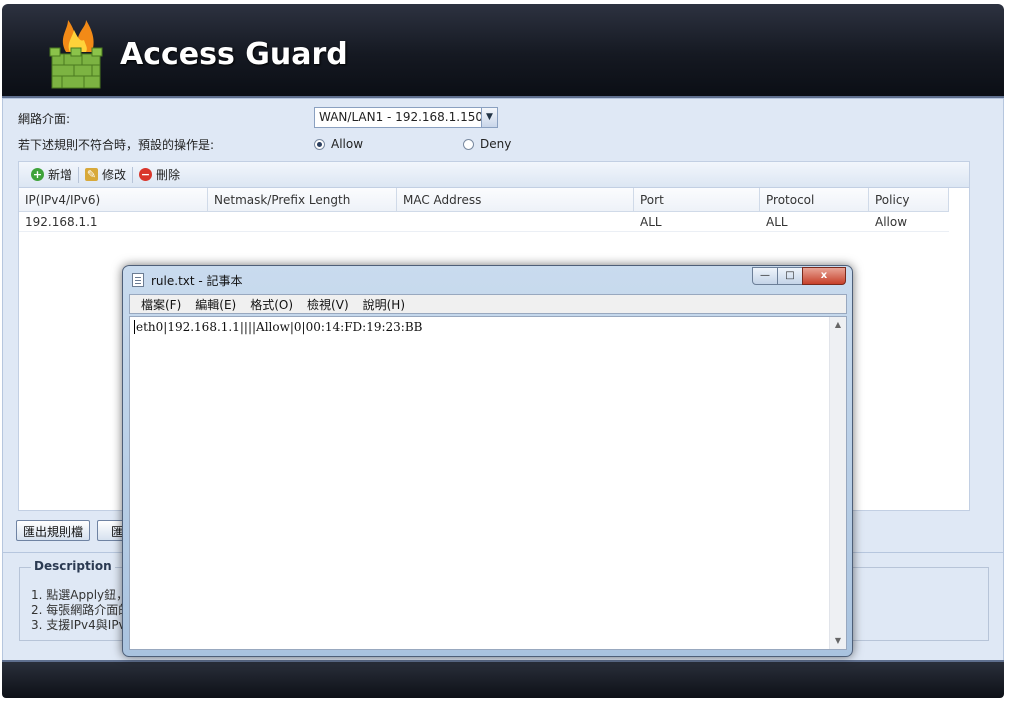  What do you see at coordinates (76, 54) in the screenshot?
I see `firewall-flame-icon` at bounding box center [76, 54].